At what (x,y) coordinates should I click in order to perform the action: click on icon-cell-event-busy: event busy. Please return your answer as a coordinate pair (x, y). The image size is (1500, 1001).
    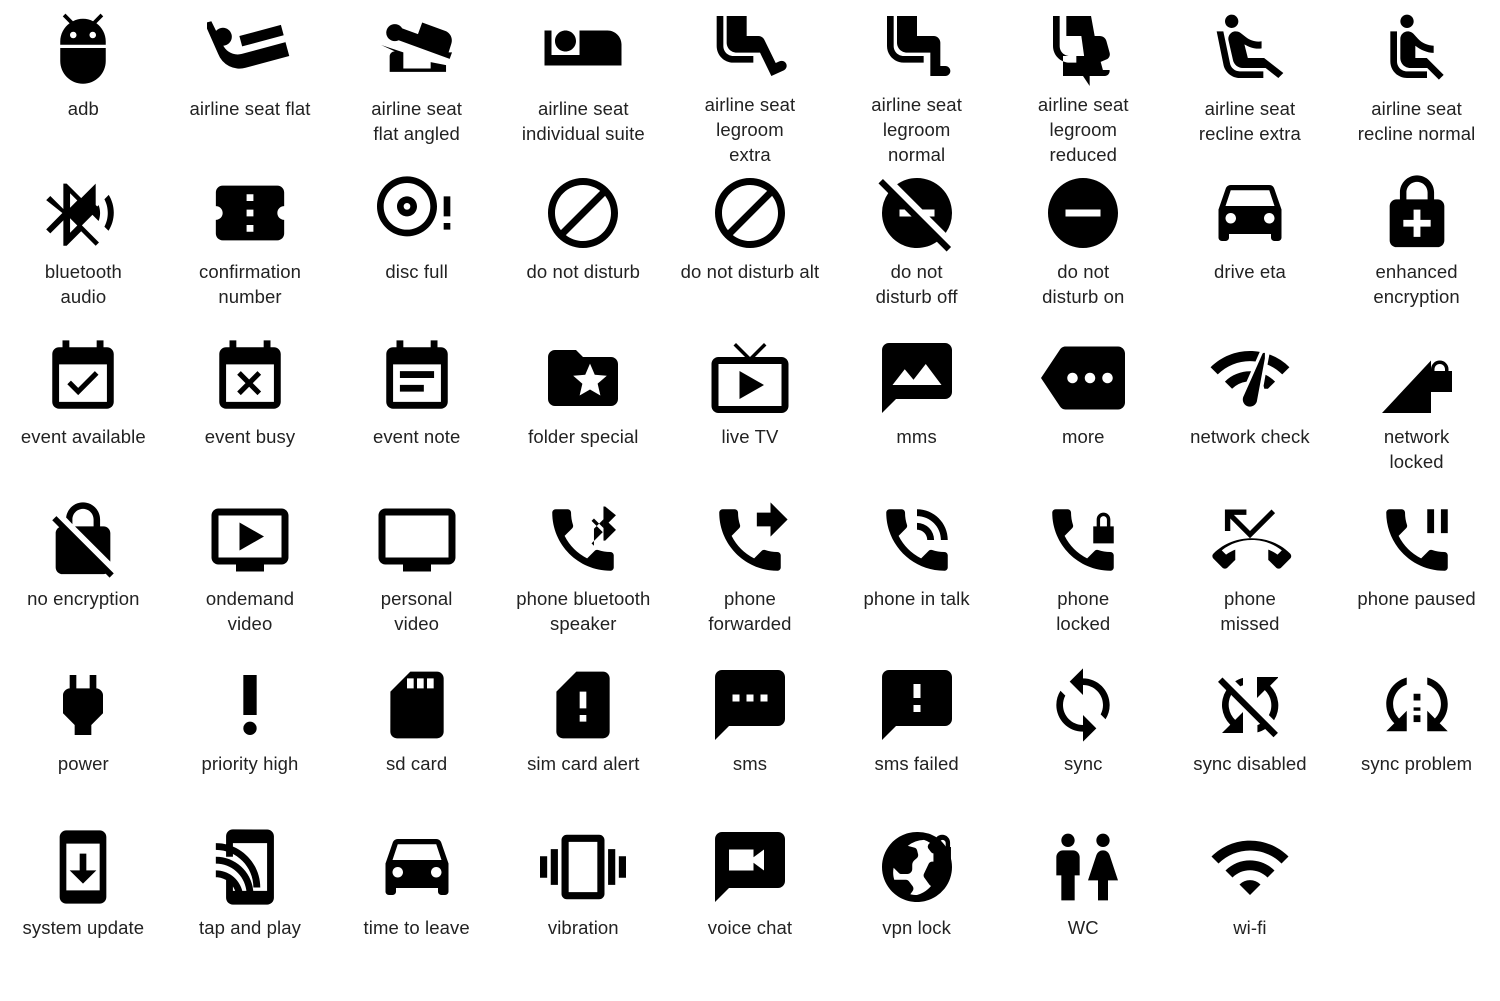
    Looking at the image, I should click on (250, 413).